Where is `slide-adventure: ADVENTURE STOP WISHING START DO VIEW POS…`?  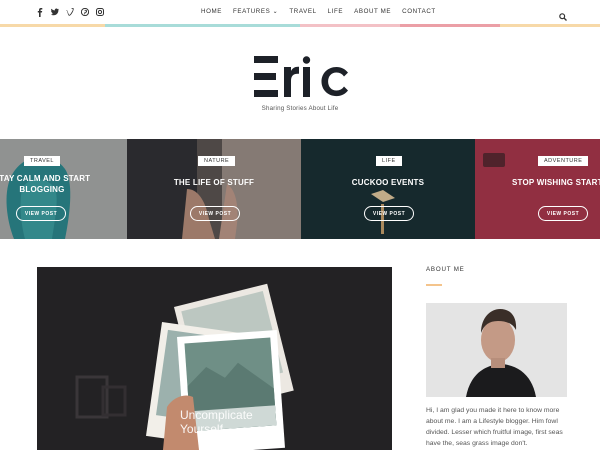
slide-adventure: ADVENTURE STOP WISHING START DO VIEW POS… is located at coordinates (537, 189).